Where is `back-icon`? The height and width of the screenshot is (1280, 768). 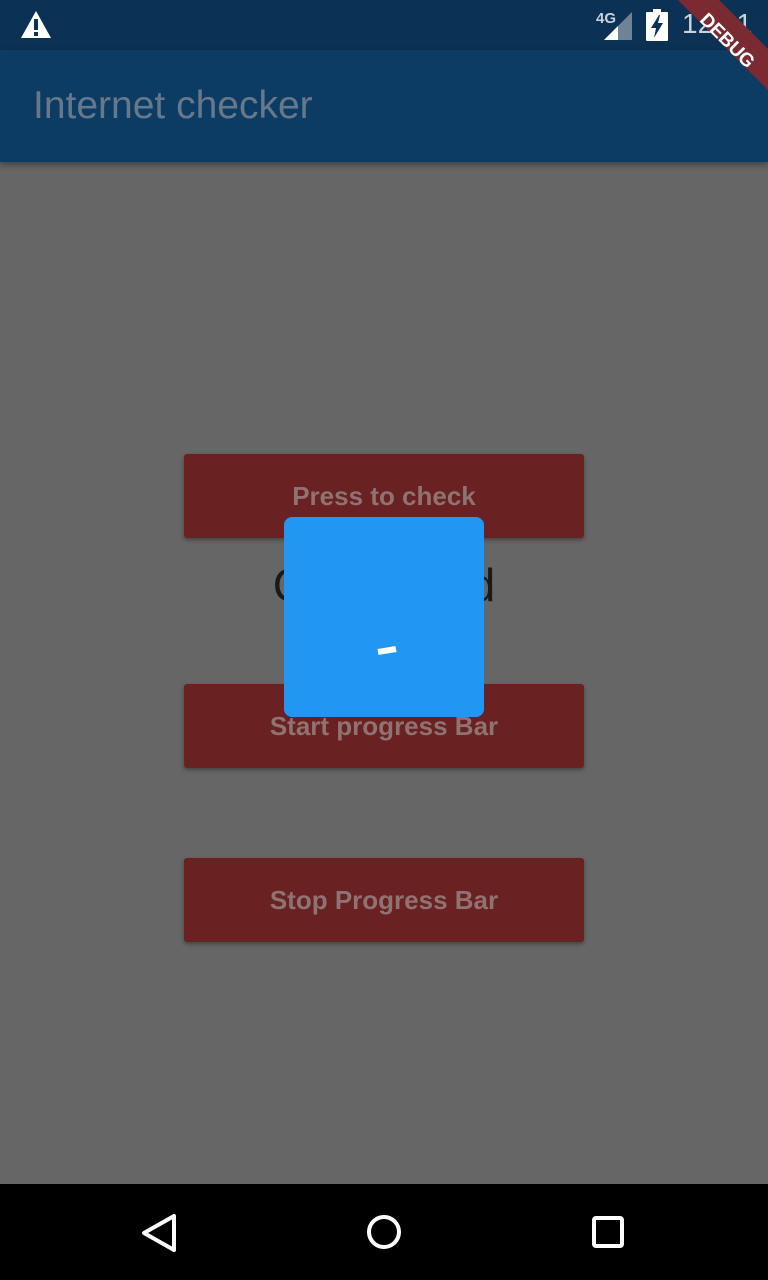 back-icon is located at coordinates (159, 1233).